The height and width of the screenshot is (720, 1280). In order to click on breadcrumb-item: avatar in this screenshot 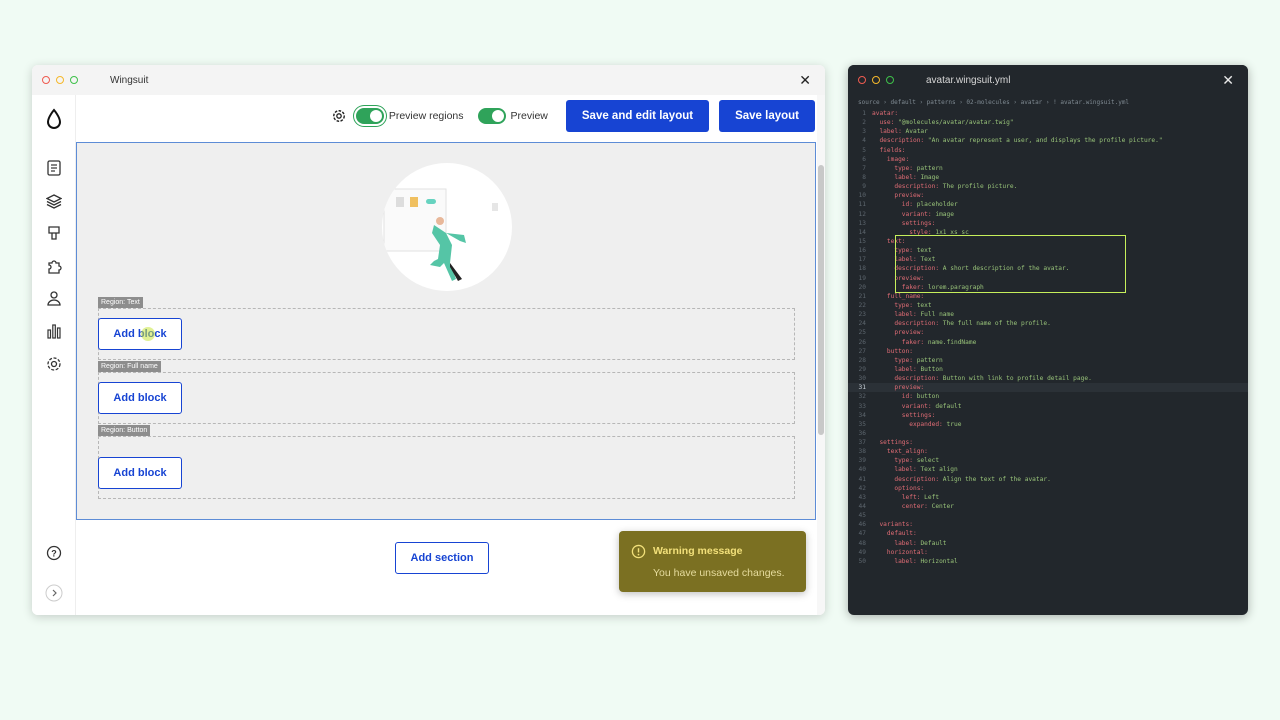, I will do `click(1032, 102)`.